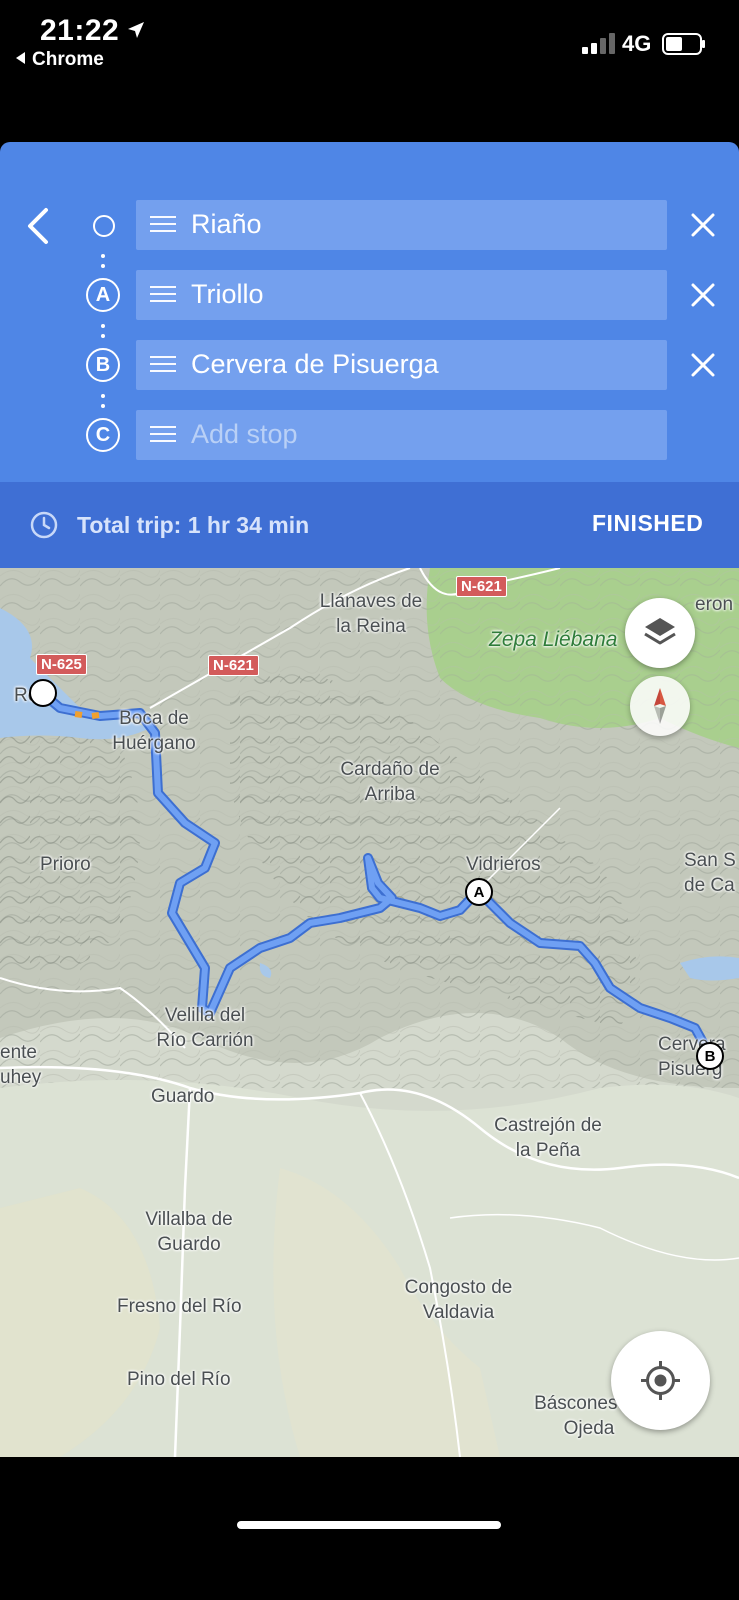 This screenshot has height=1600, width=739. I want to click on battery-icon, so click(683, 44).